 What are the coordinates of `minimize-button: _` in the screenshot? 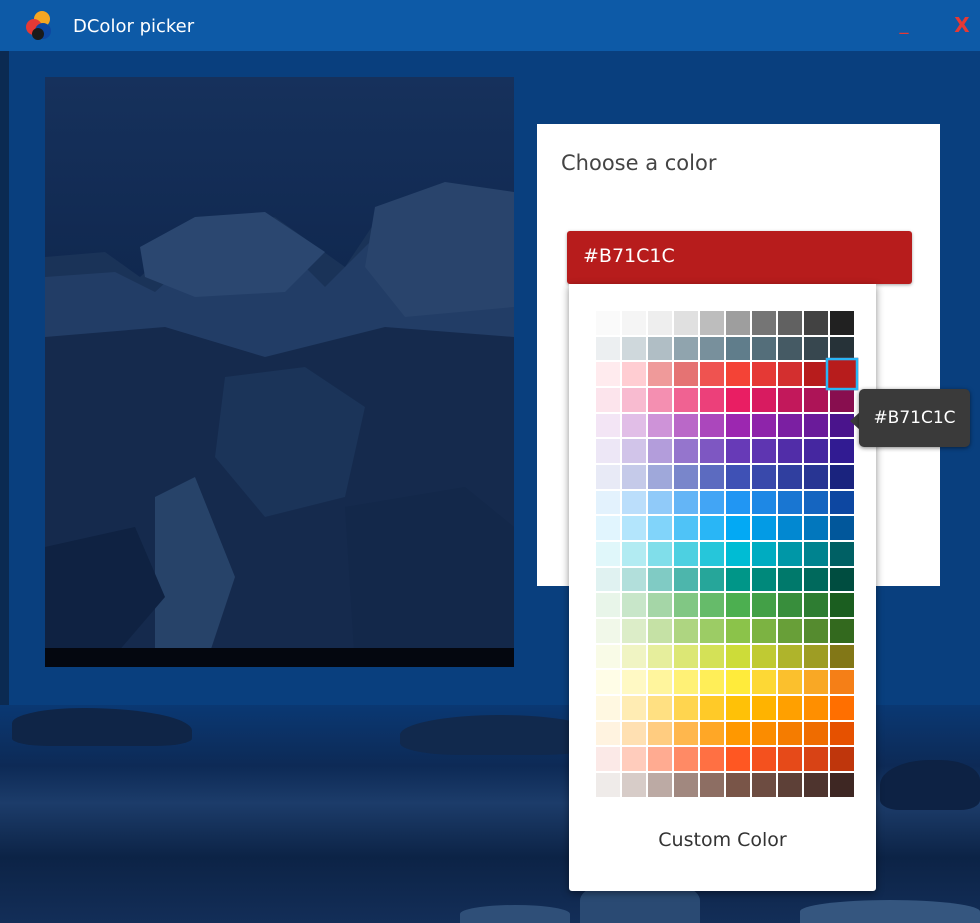 It's located at (904, 25).